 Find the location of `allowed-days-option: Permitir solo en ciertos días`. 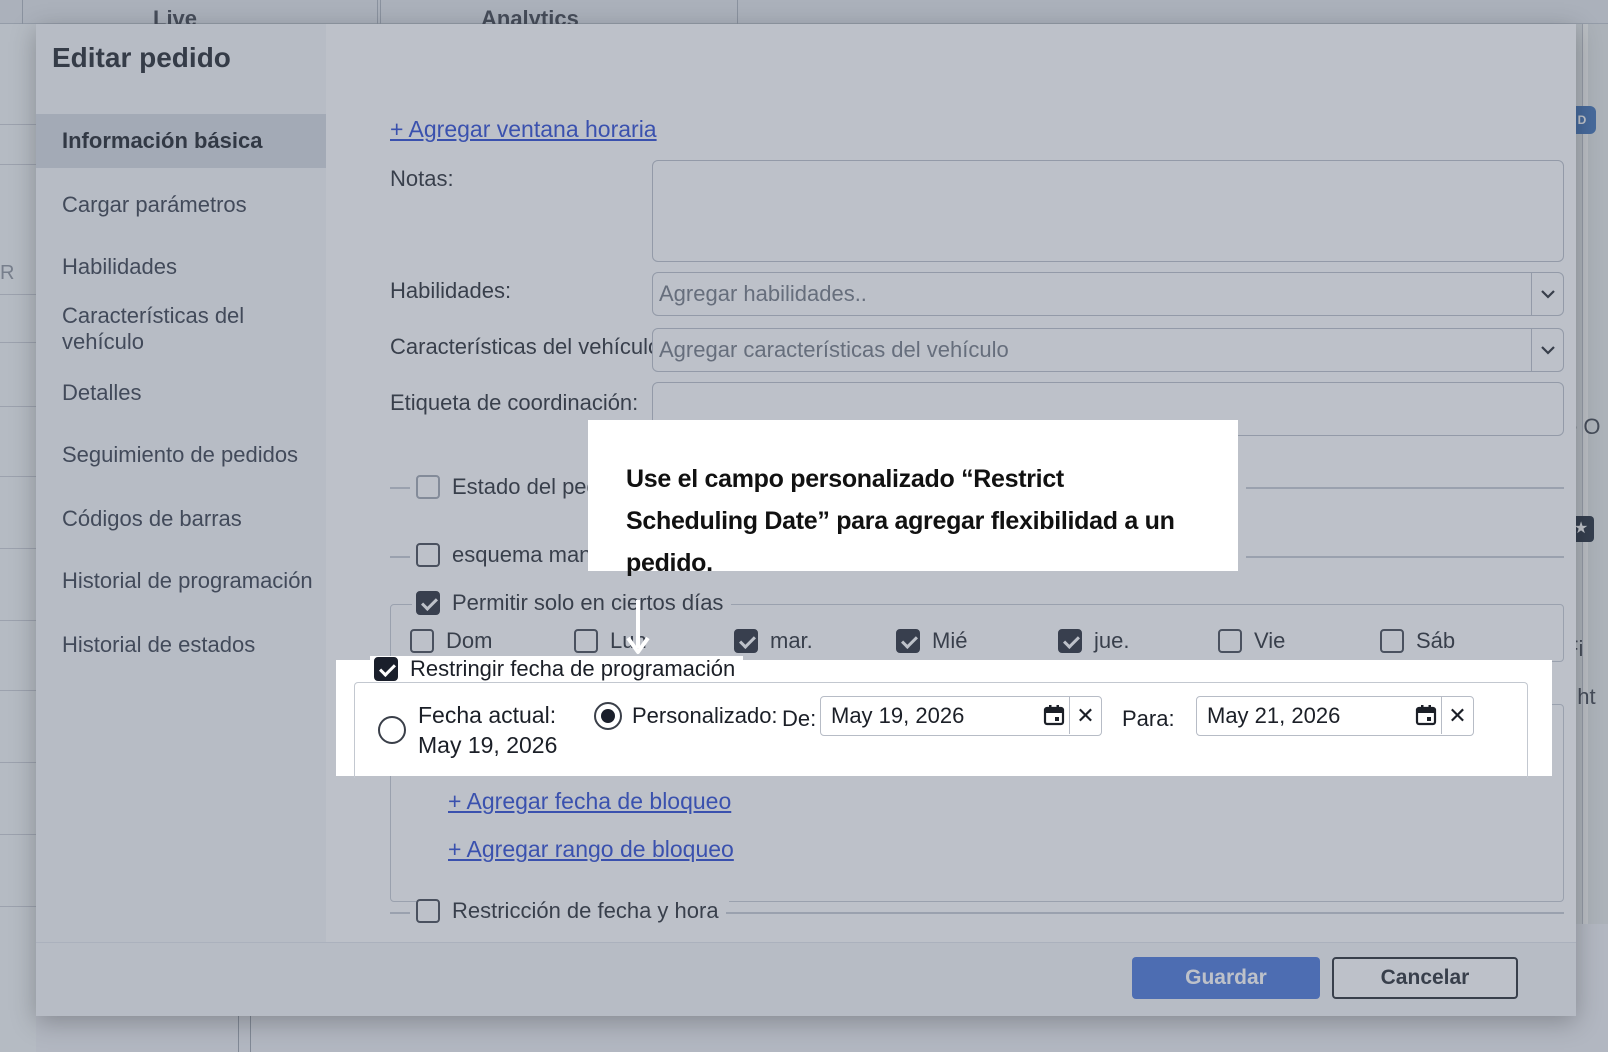

allowed-days-option: Permitir solo en ciertos días is located at coordinates (572, 603).